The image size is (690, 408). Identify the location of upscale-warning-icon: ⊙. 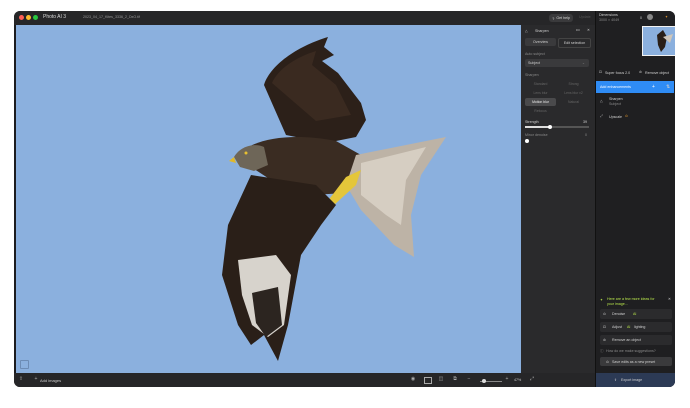
(627, 116).